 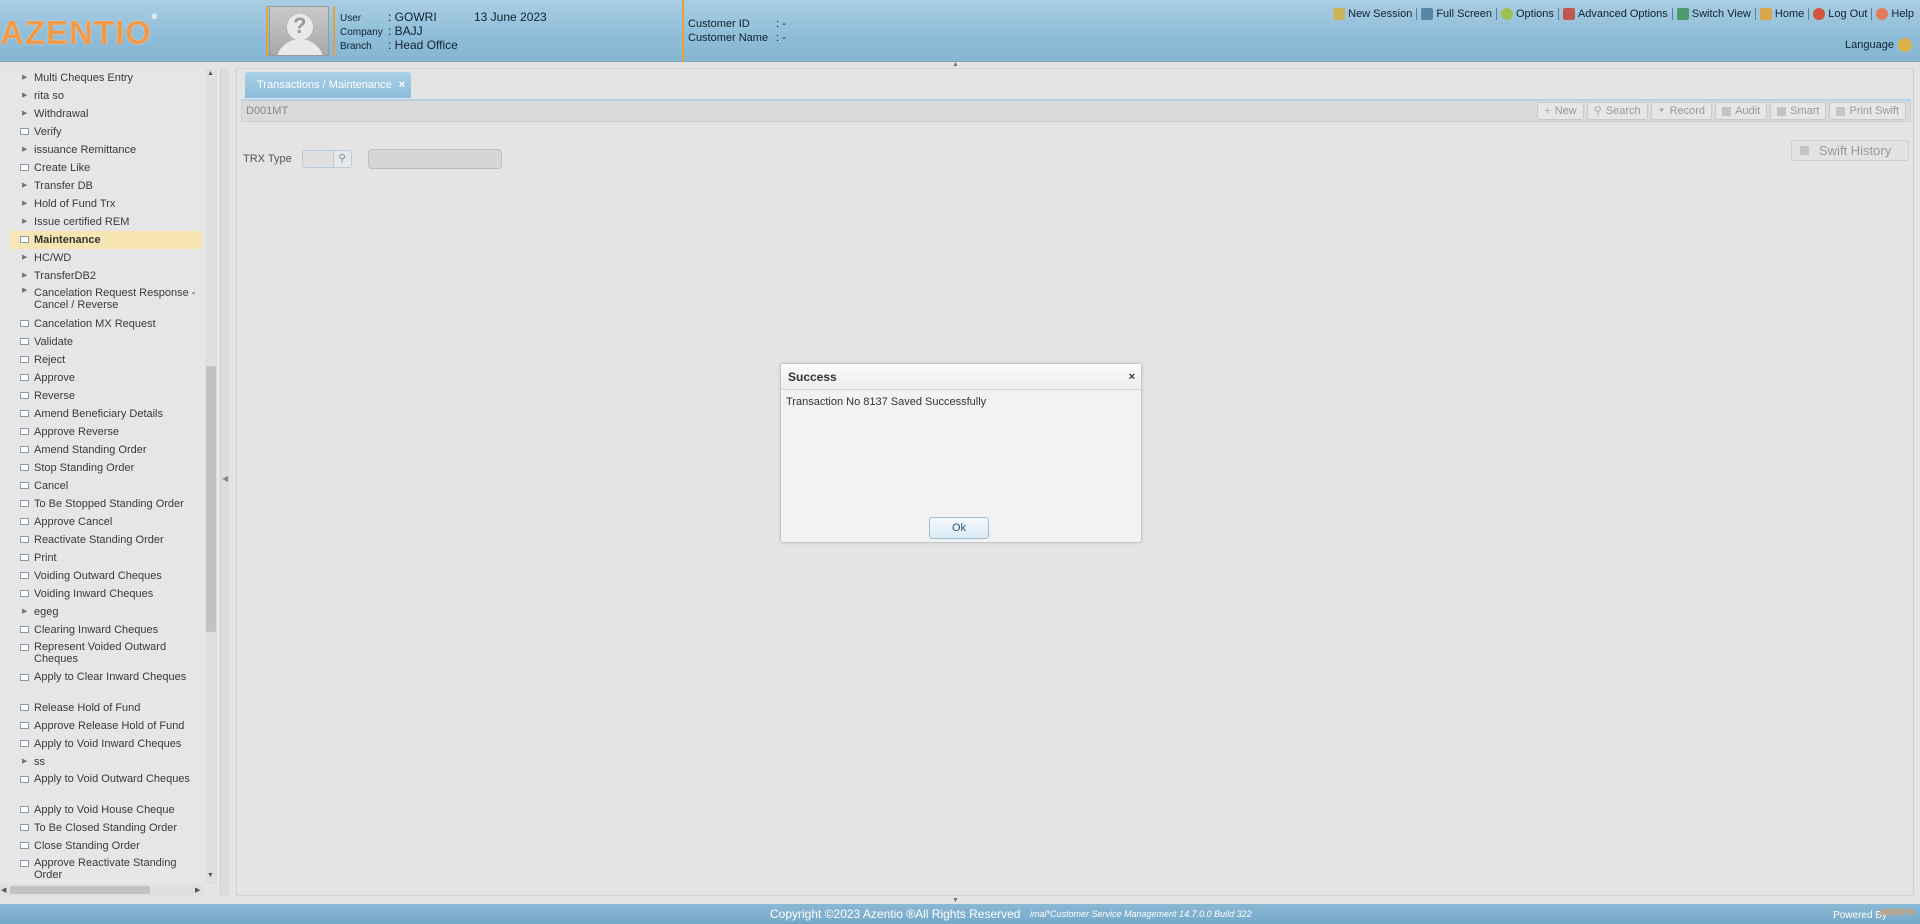 What do you see at coordinates (106, 486) in the screenshot?
I see `sidebar-item: Cancel` at bounding box center [106, 486].